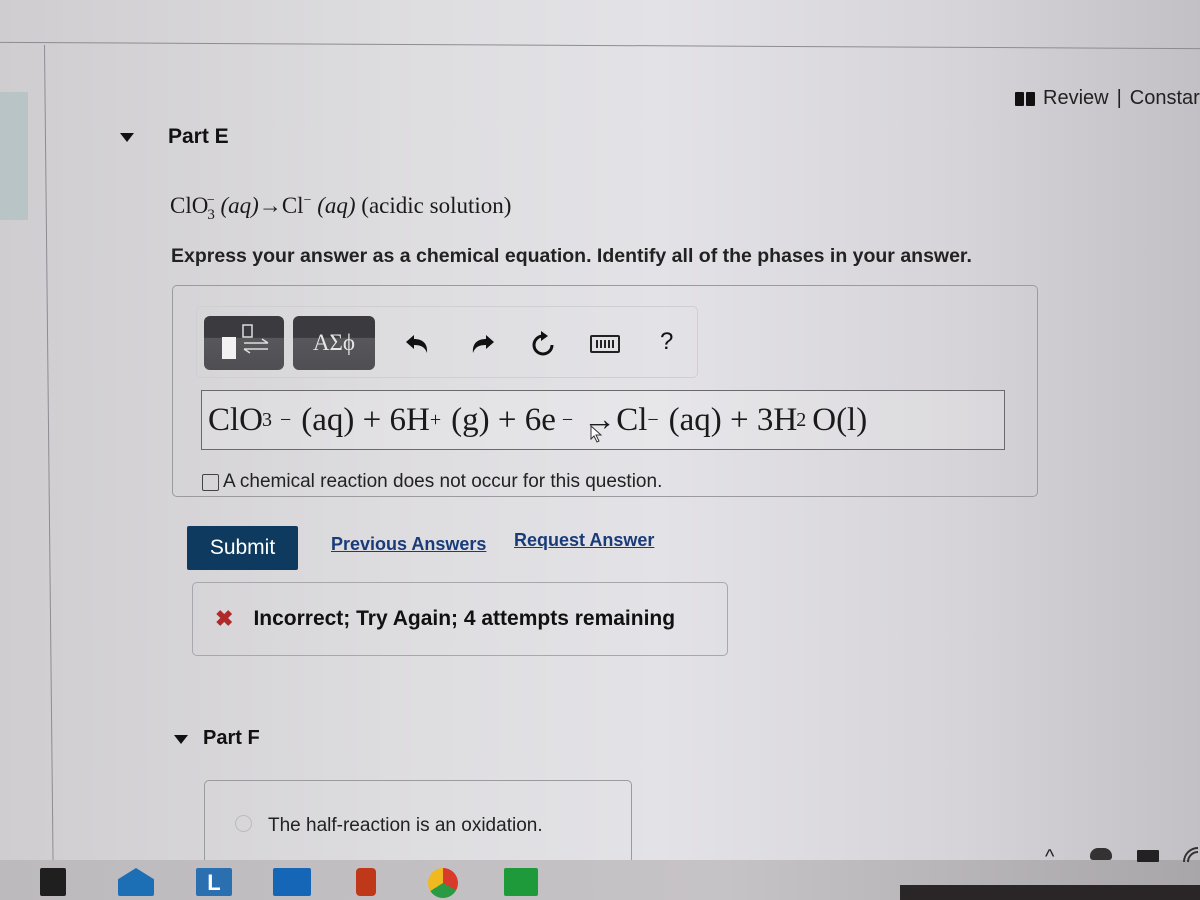 Image resolution: width=1200 pixels, height=900 pixels. What do you see at coordinates (436, 205) in the screenshot?
I see `condition: (acidic solution)` at bounding box center [436, 205].